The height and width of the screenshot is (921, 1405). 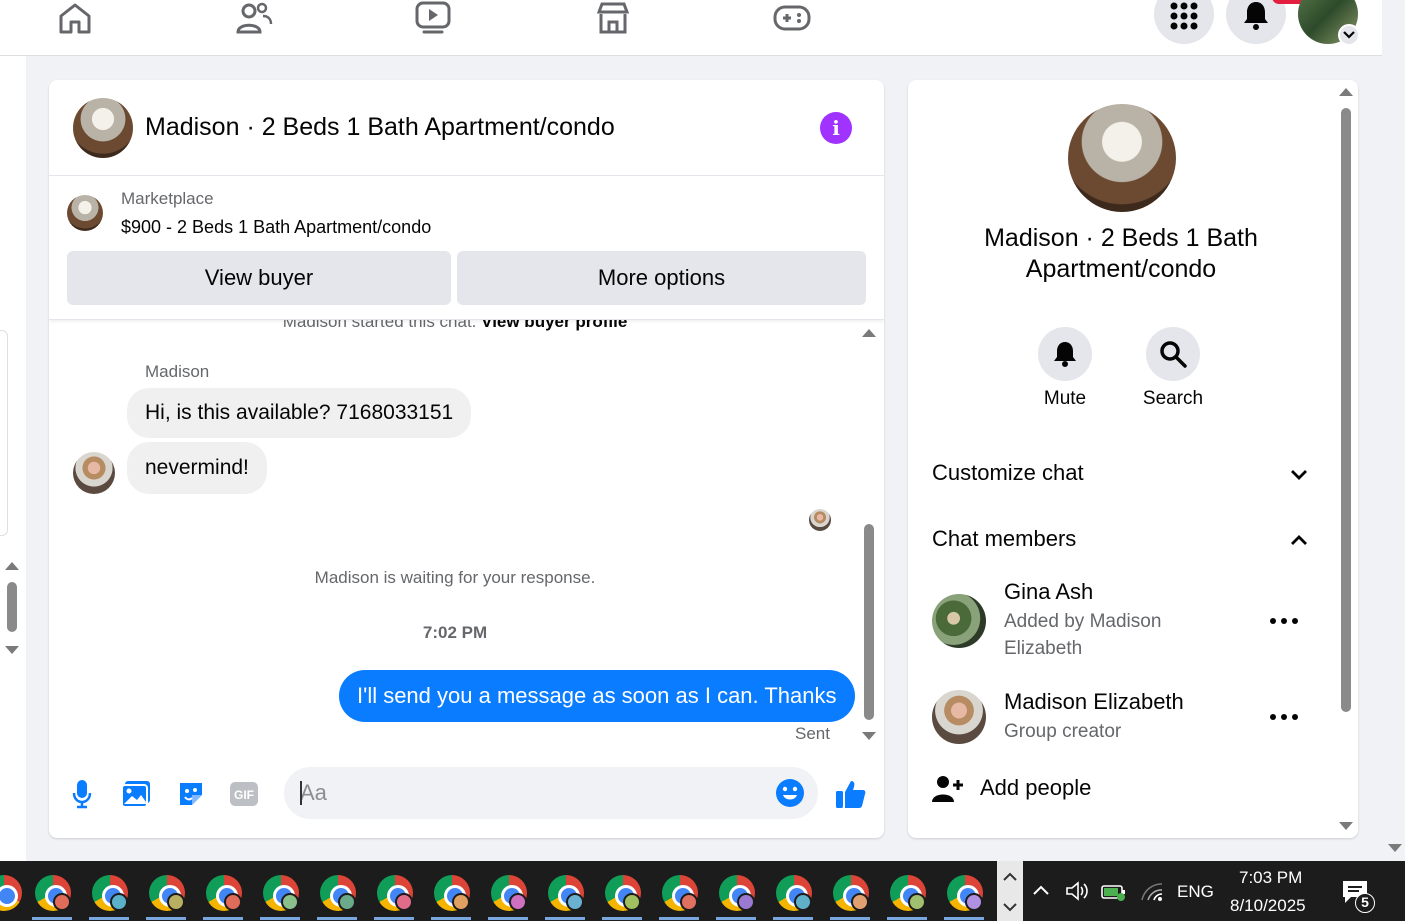 What do you see at coordinates (1195, 892) in the screenshot?
I see `language-indicator: ENG` at bounding box center [1195, 892].